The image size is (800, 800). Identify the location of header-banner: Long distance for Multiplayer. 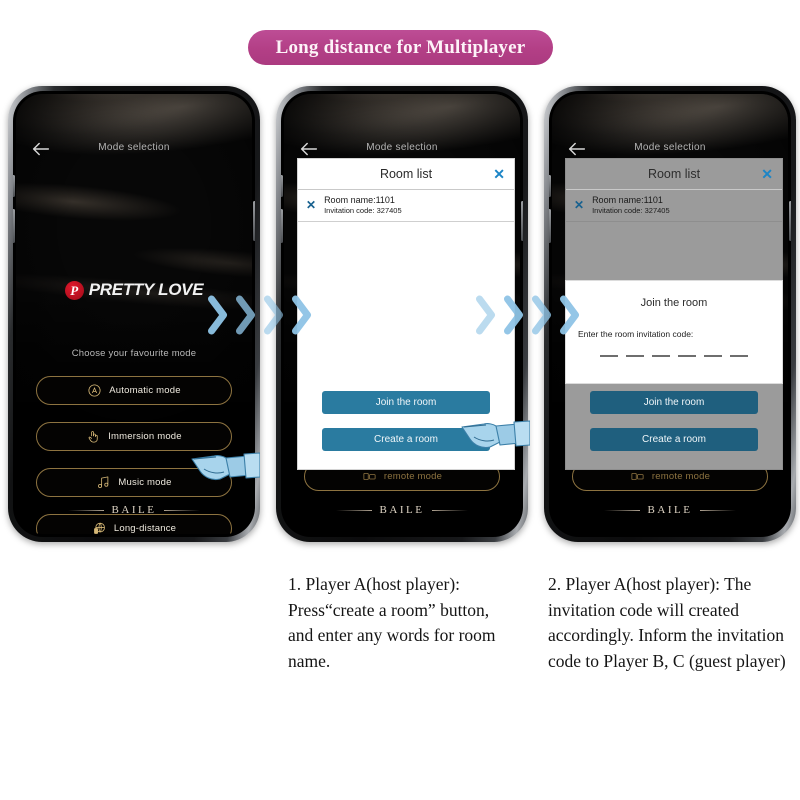
(400, 47).